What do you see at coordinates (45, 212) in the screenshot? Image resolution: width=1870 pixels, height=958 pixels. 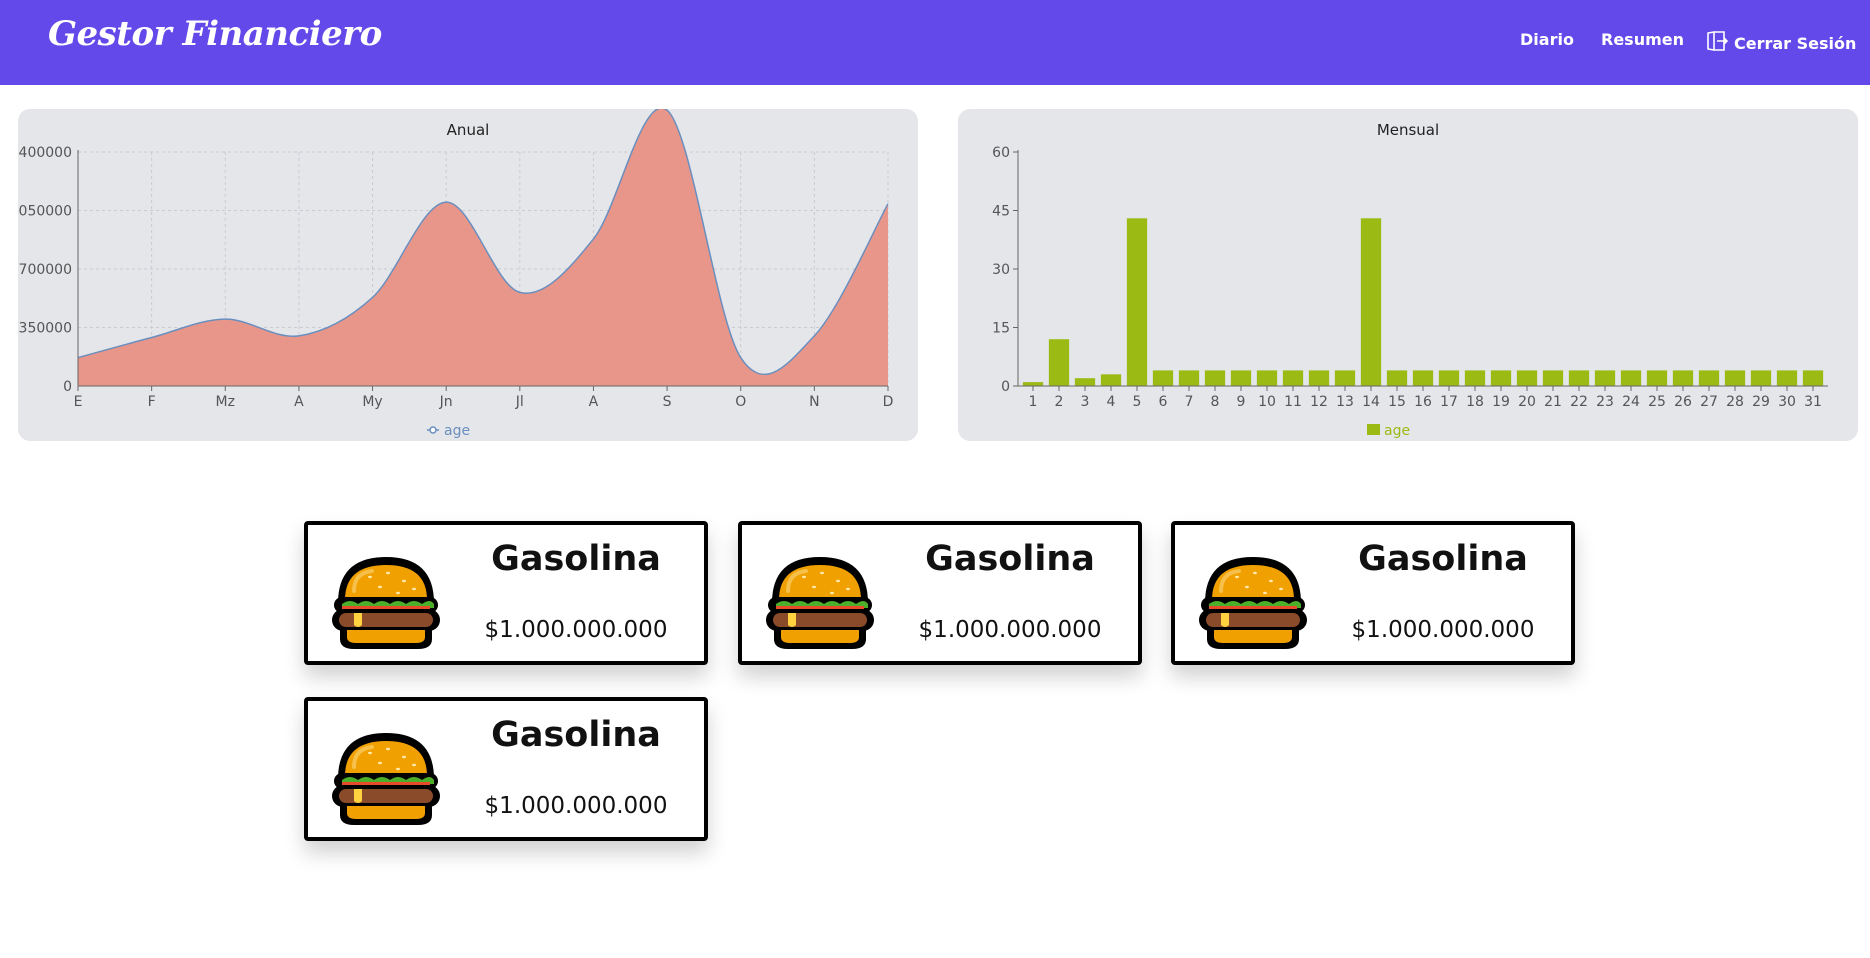 I see `y-tick-label: 050000` at bounding box center [45, 212].